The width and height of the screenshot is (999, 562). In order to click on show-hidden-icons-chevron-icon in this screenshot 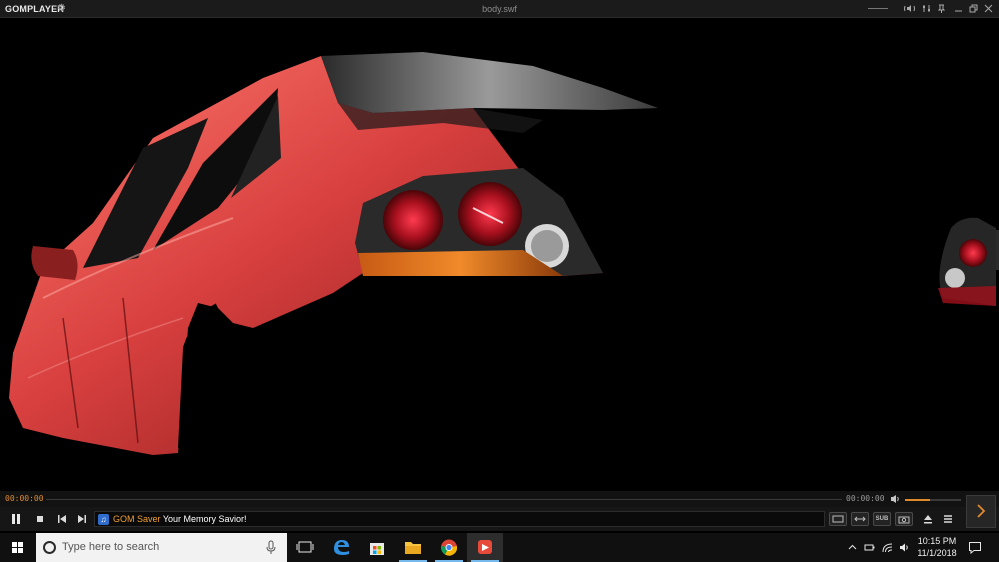, I will do `click(852, 547)`.